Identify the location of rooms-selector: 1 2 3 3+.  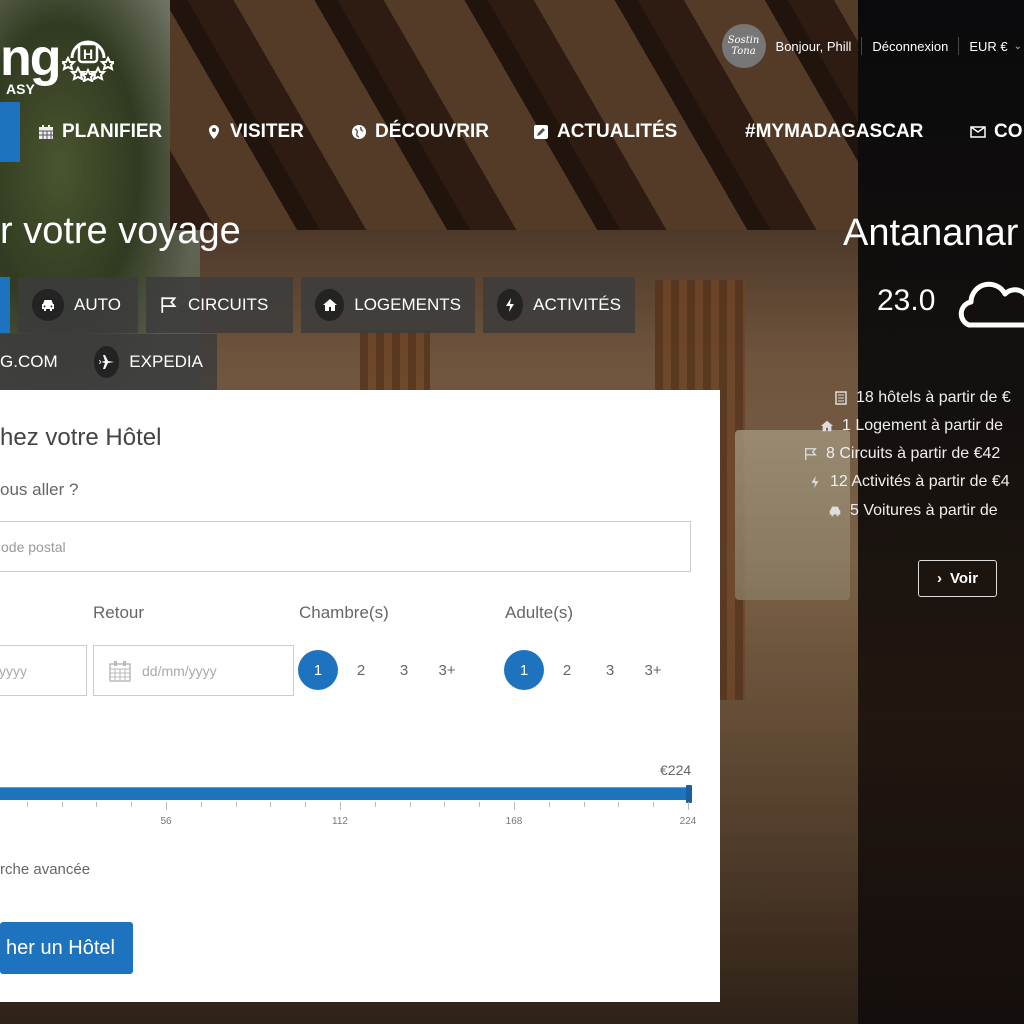
(384, 670).